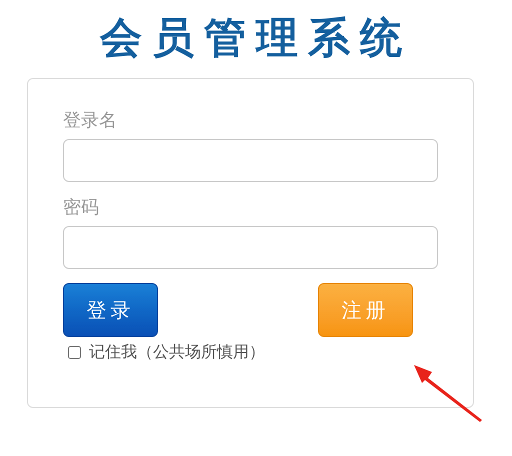  I want to click on remember-label: 记住我（公共场所慎用）, so click(177, 352).